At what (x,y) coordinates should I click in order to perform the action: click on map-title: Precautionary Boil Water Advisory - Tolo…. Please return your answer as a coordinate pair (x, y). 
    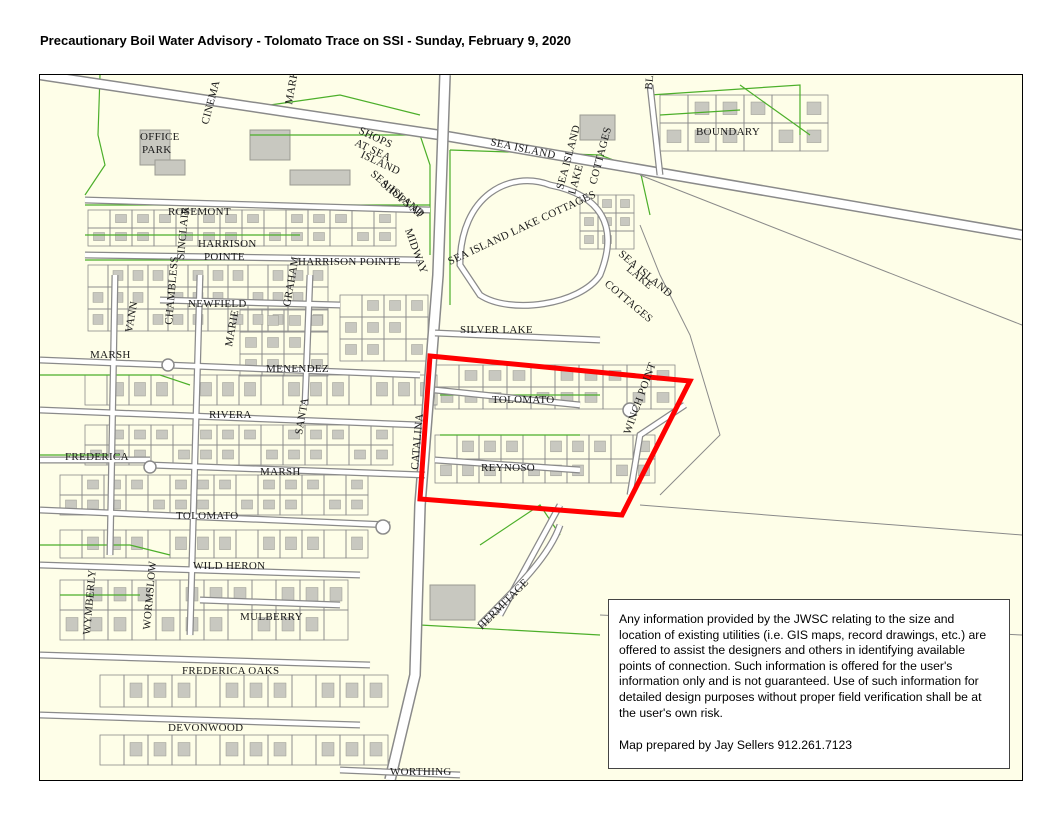
    Looking at the image, I should click on (305, 40).